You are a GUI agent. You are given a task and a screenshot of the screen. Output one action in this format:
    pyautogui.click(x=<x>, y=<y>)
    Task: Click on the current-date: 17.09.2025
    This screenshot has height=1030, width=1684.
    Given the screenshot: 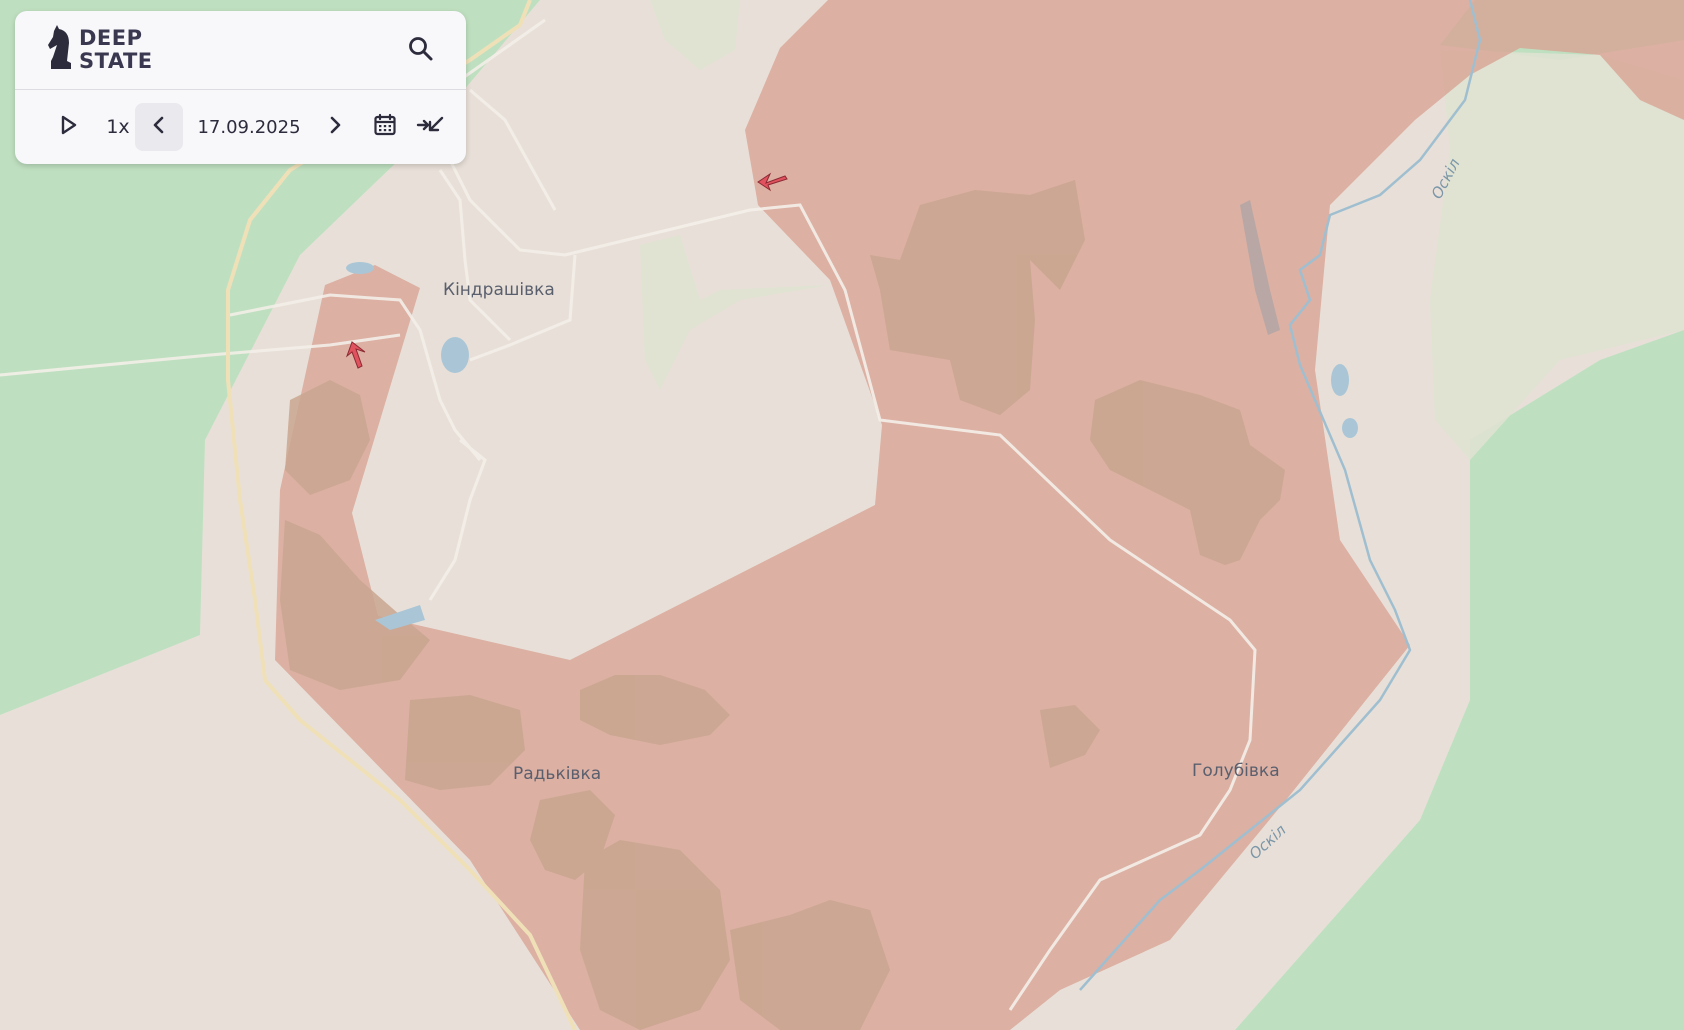 What is the action you would take?
    pyautogui.click(x=249, y=127)
    